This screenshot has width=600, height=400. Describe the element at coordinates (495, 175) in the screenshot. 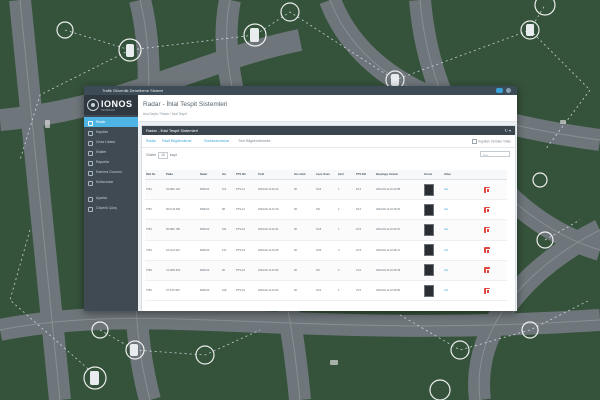

I see `column-header` at that location.